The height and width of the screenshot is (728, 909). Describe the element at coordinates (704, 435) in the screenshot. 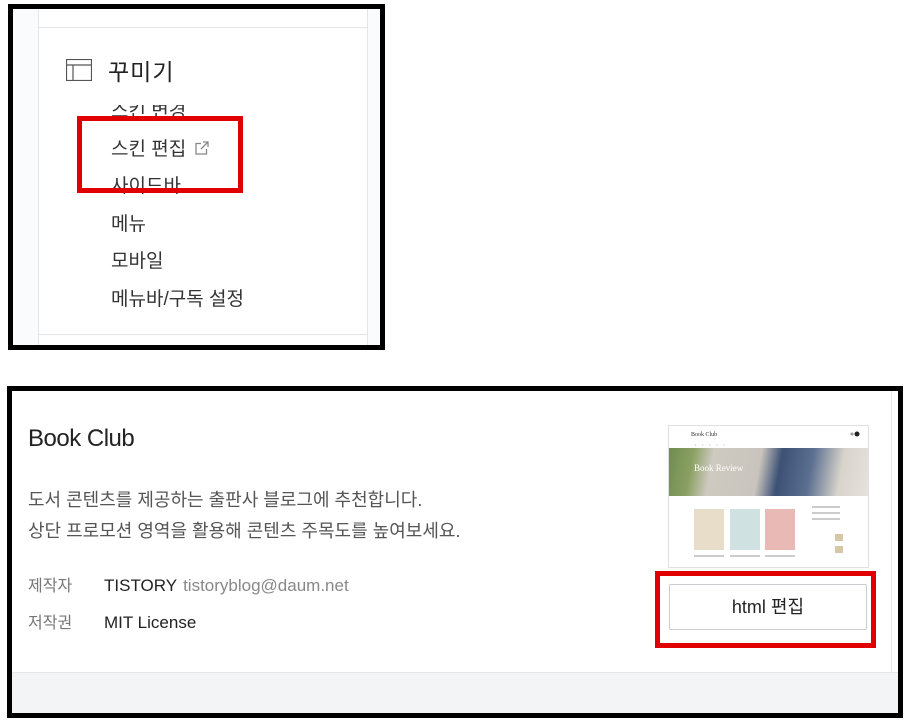

I see `thumbnail-blog-title: Book Club` at that location.